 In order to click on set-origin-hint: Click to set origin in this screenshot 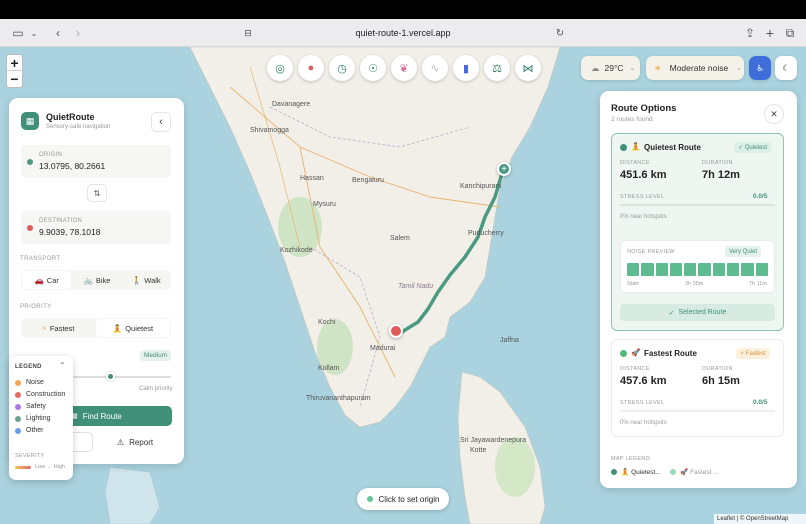, I will do `click(403, 499)`.